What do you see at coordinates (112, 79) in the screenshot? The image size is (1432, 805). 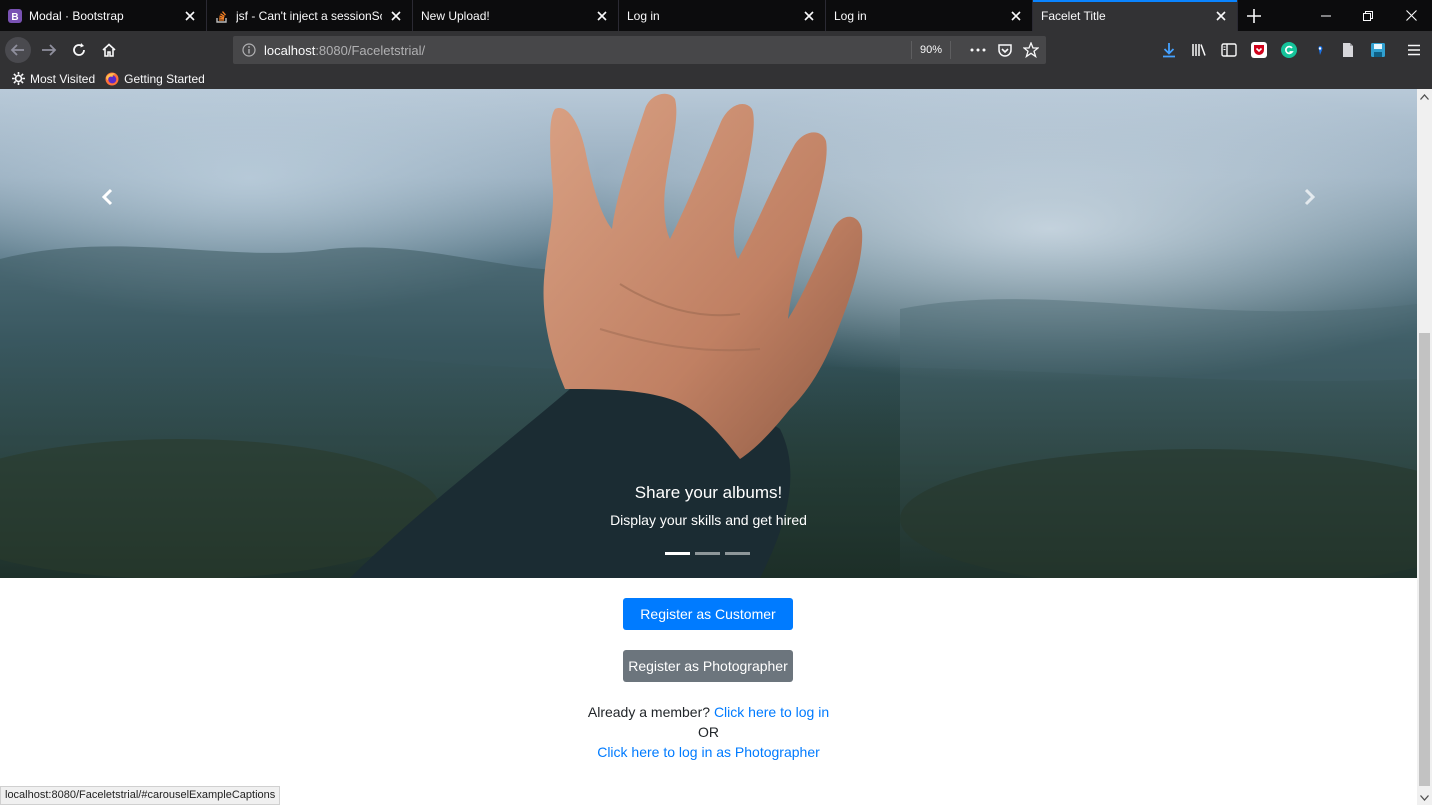 I see `firefox-icon` at bounding box center [112, 79].